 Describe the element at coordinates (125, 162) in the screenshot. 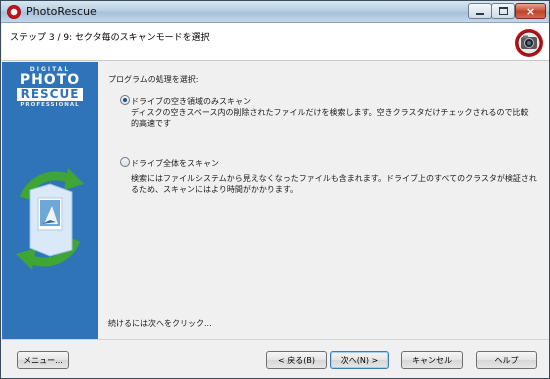

I see `scan-whole-drive-radio` at that location.